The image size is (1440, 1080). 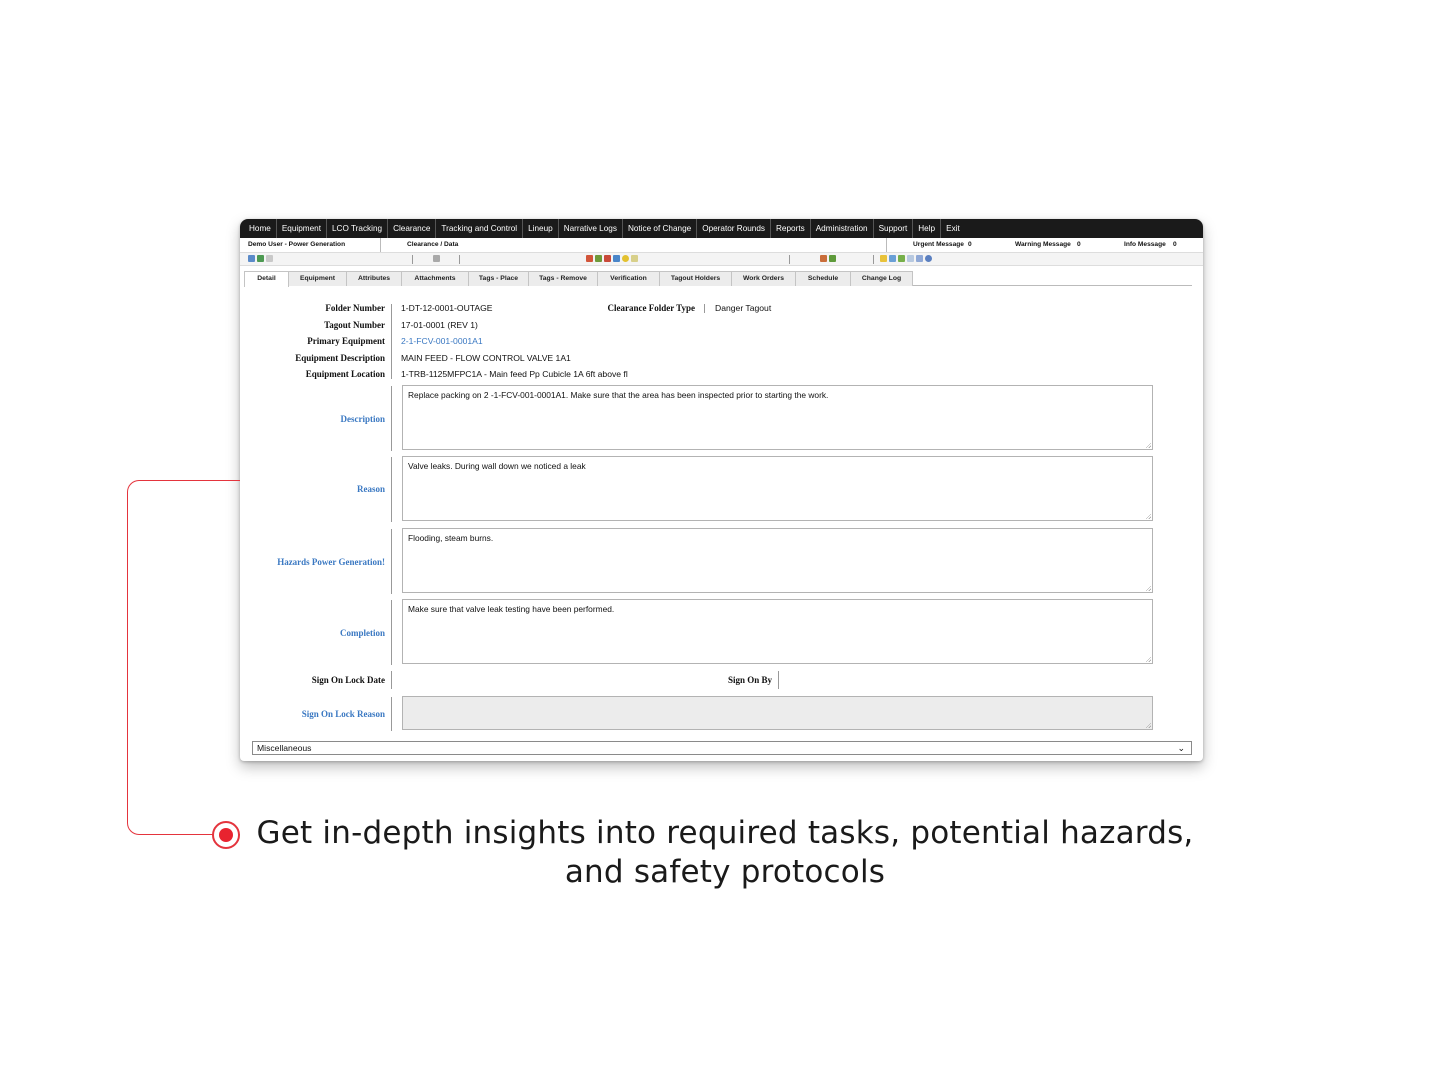 I want to click on user-icon, so click(x=832, y=258).